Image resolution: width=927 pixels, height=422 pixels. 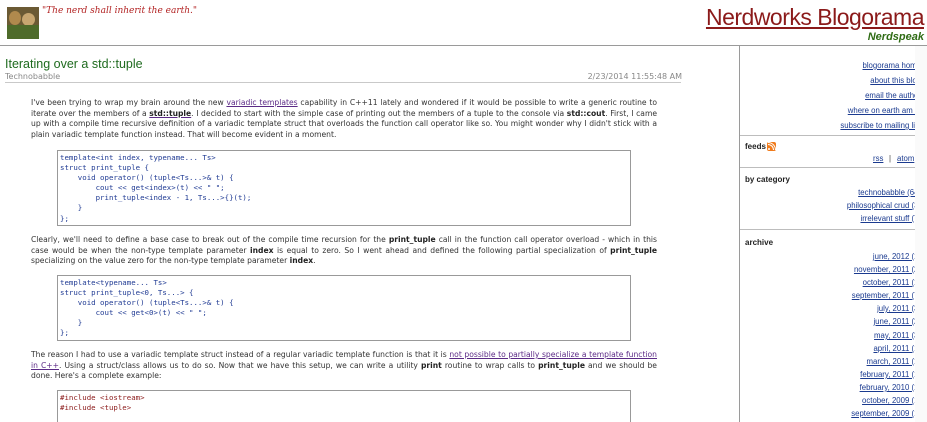 I want to click on rss-link: rss, so click(x=878, y=158).